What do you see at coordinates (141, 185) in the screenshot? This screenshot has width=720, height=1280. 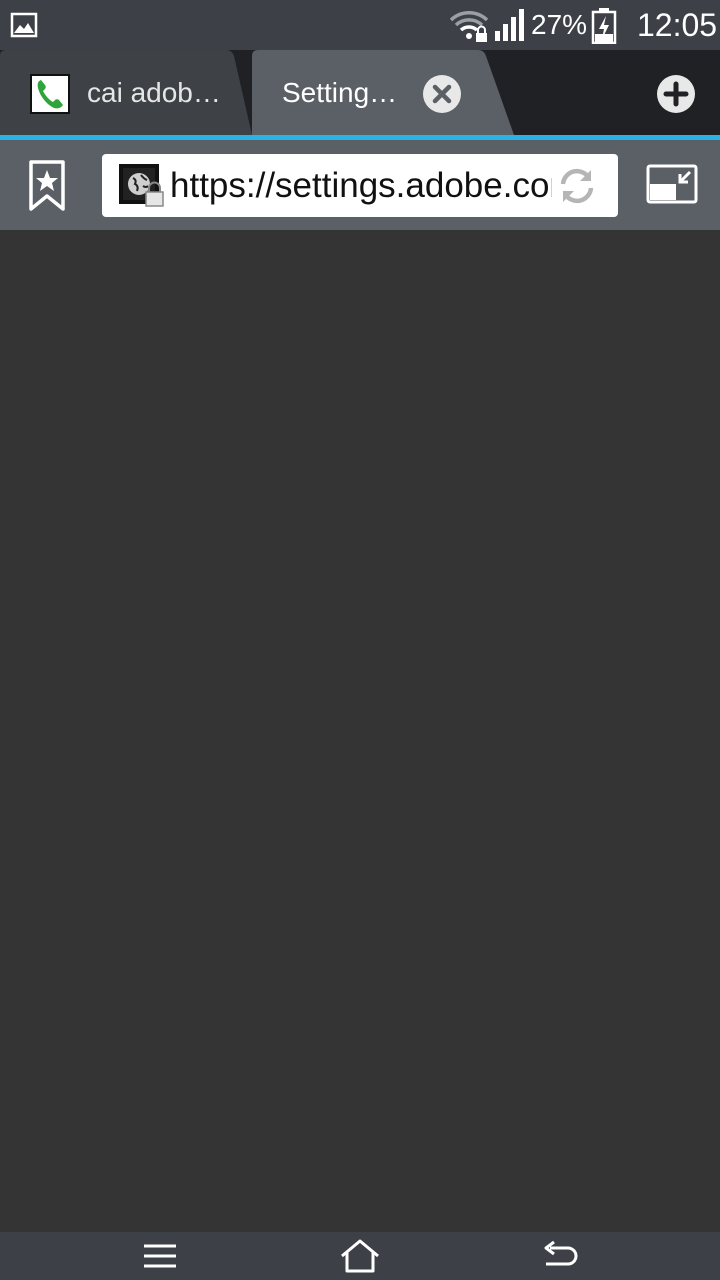 I see `secure-site-icon` at bounding box center [141, 185].